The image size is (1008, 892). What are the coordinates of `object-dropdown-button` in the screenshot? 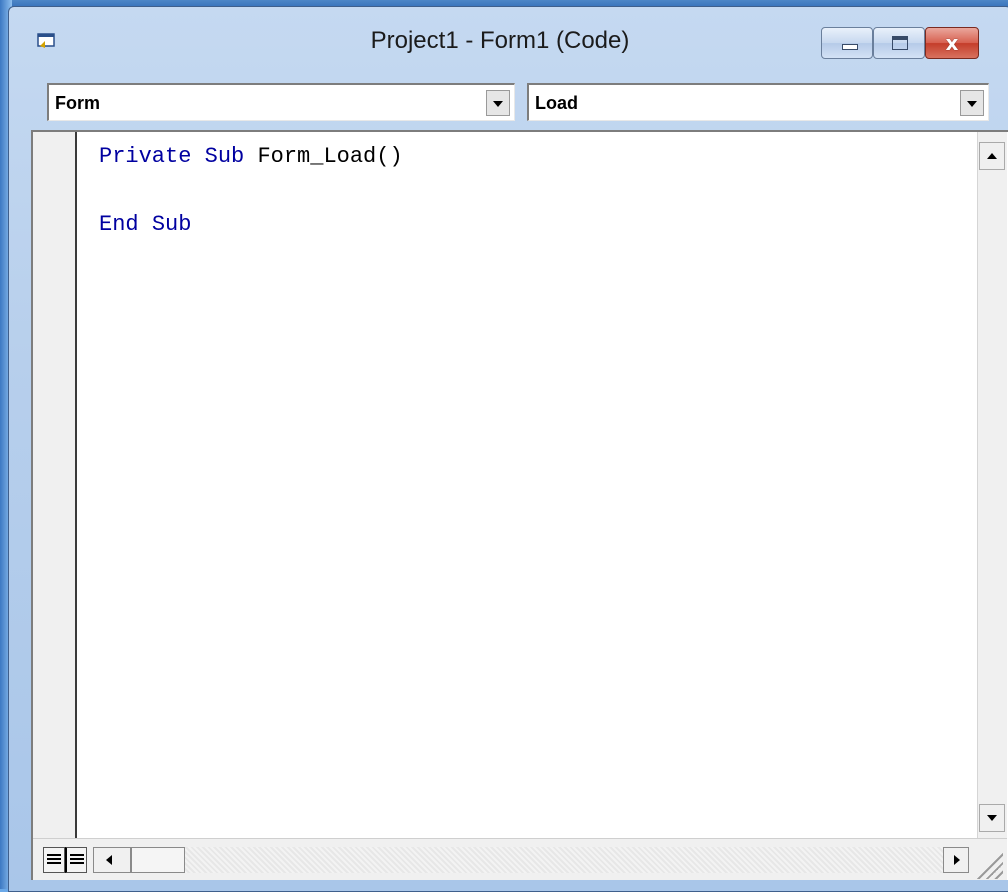 It's located at (498, 103).